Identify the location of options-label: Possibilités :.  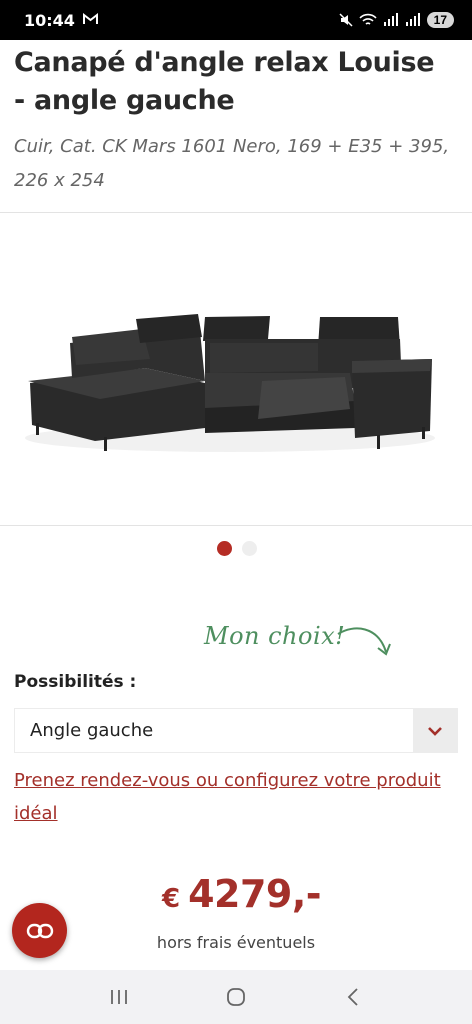
(75, 682).